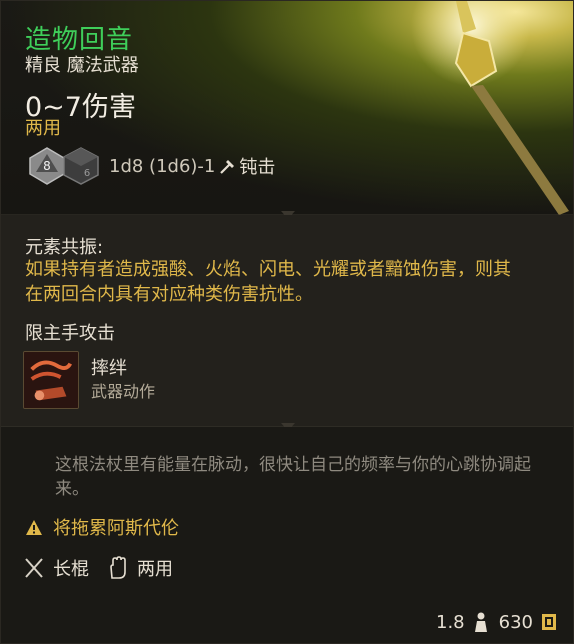 The height and width of the screenshot is (644, 574). What do you see at coordinates (43, 128) in the screenshot?
I see `handedness-label: 两用` at bounding box center [43, 128].